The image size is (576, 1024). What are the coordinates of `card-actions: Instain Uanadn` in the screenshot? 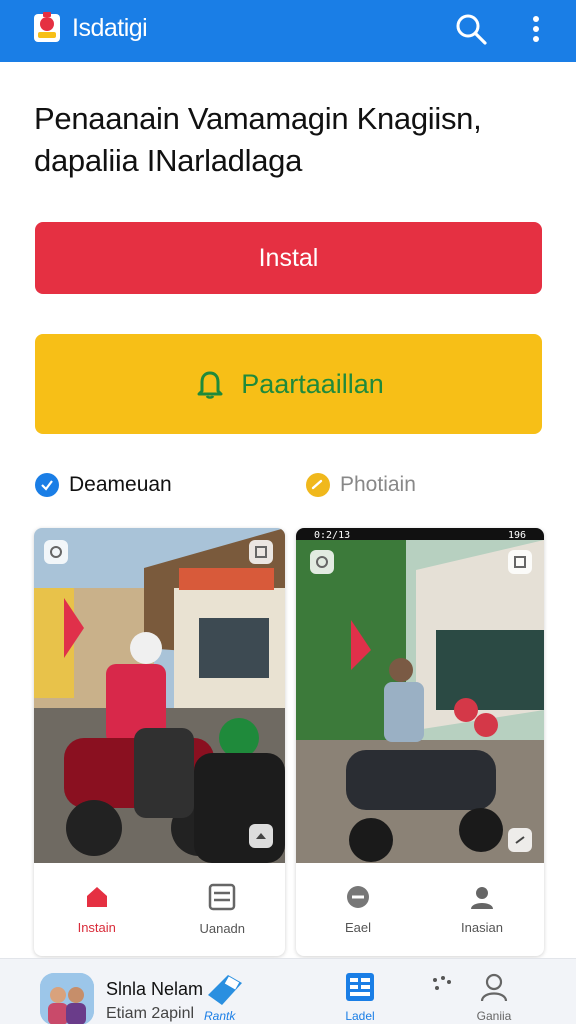 It's located at (159, 909).